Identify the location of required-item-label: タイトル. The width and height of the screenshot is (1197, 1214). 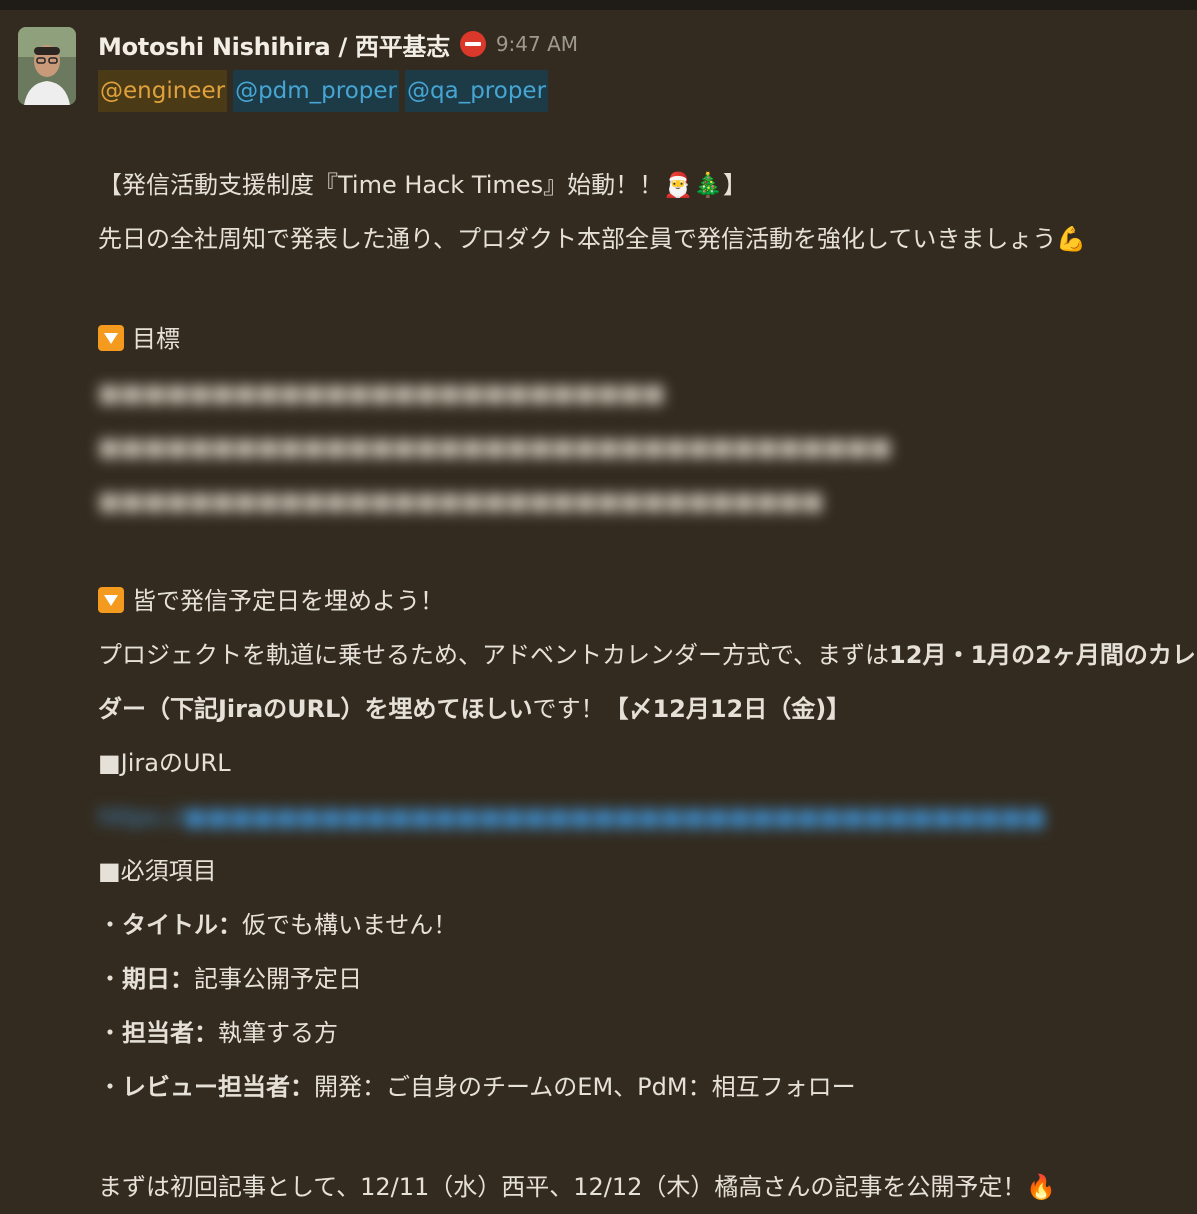
(170, 925).